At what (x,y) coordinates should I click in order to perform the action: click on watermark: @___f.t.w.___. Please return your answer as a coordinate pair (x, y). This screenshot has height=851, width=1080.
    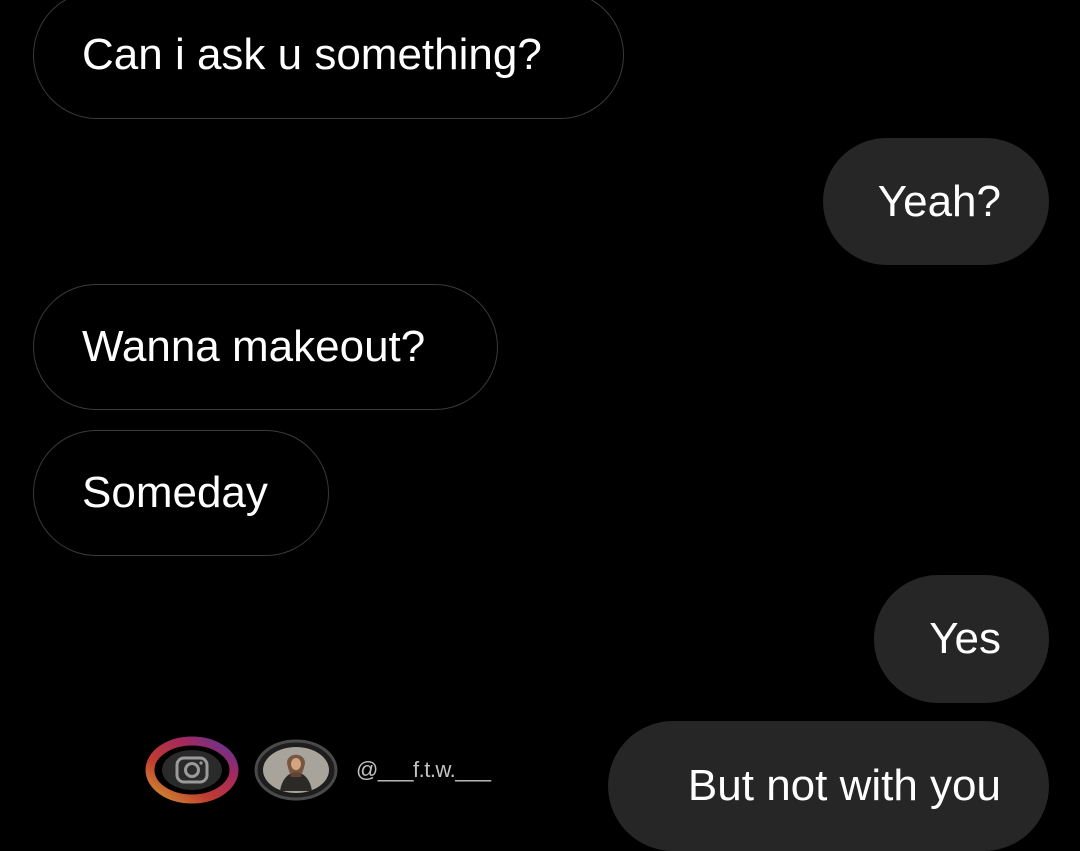
    Looking at the image, I should click on (317, 770).